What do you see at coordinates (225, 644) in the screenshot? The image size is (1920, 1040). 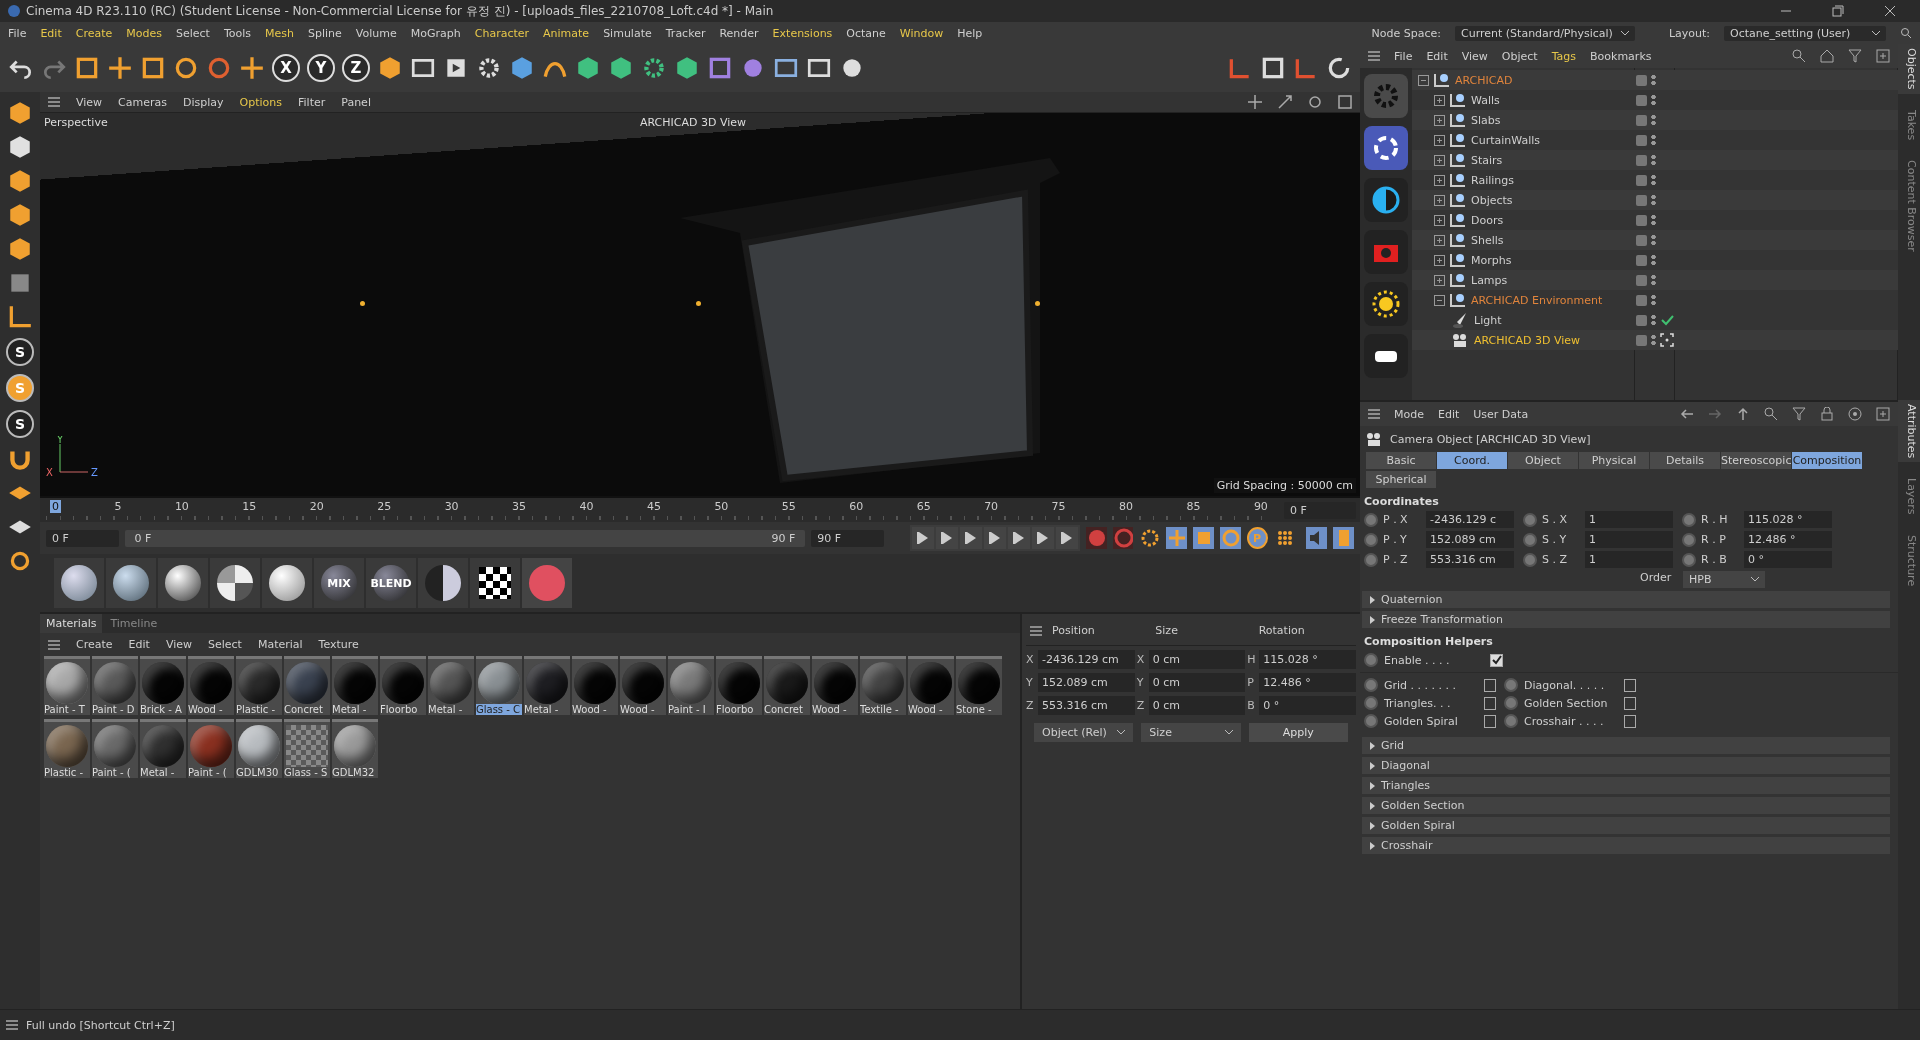 I see `materials-menu-item: Select` at bounding box center [225, 644].